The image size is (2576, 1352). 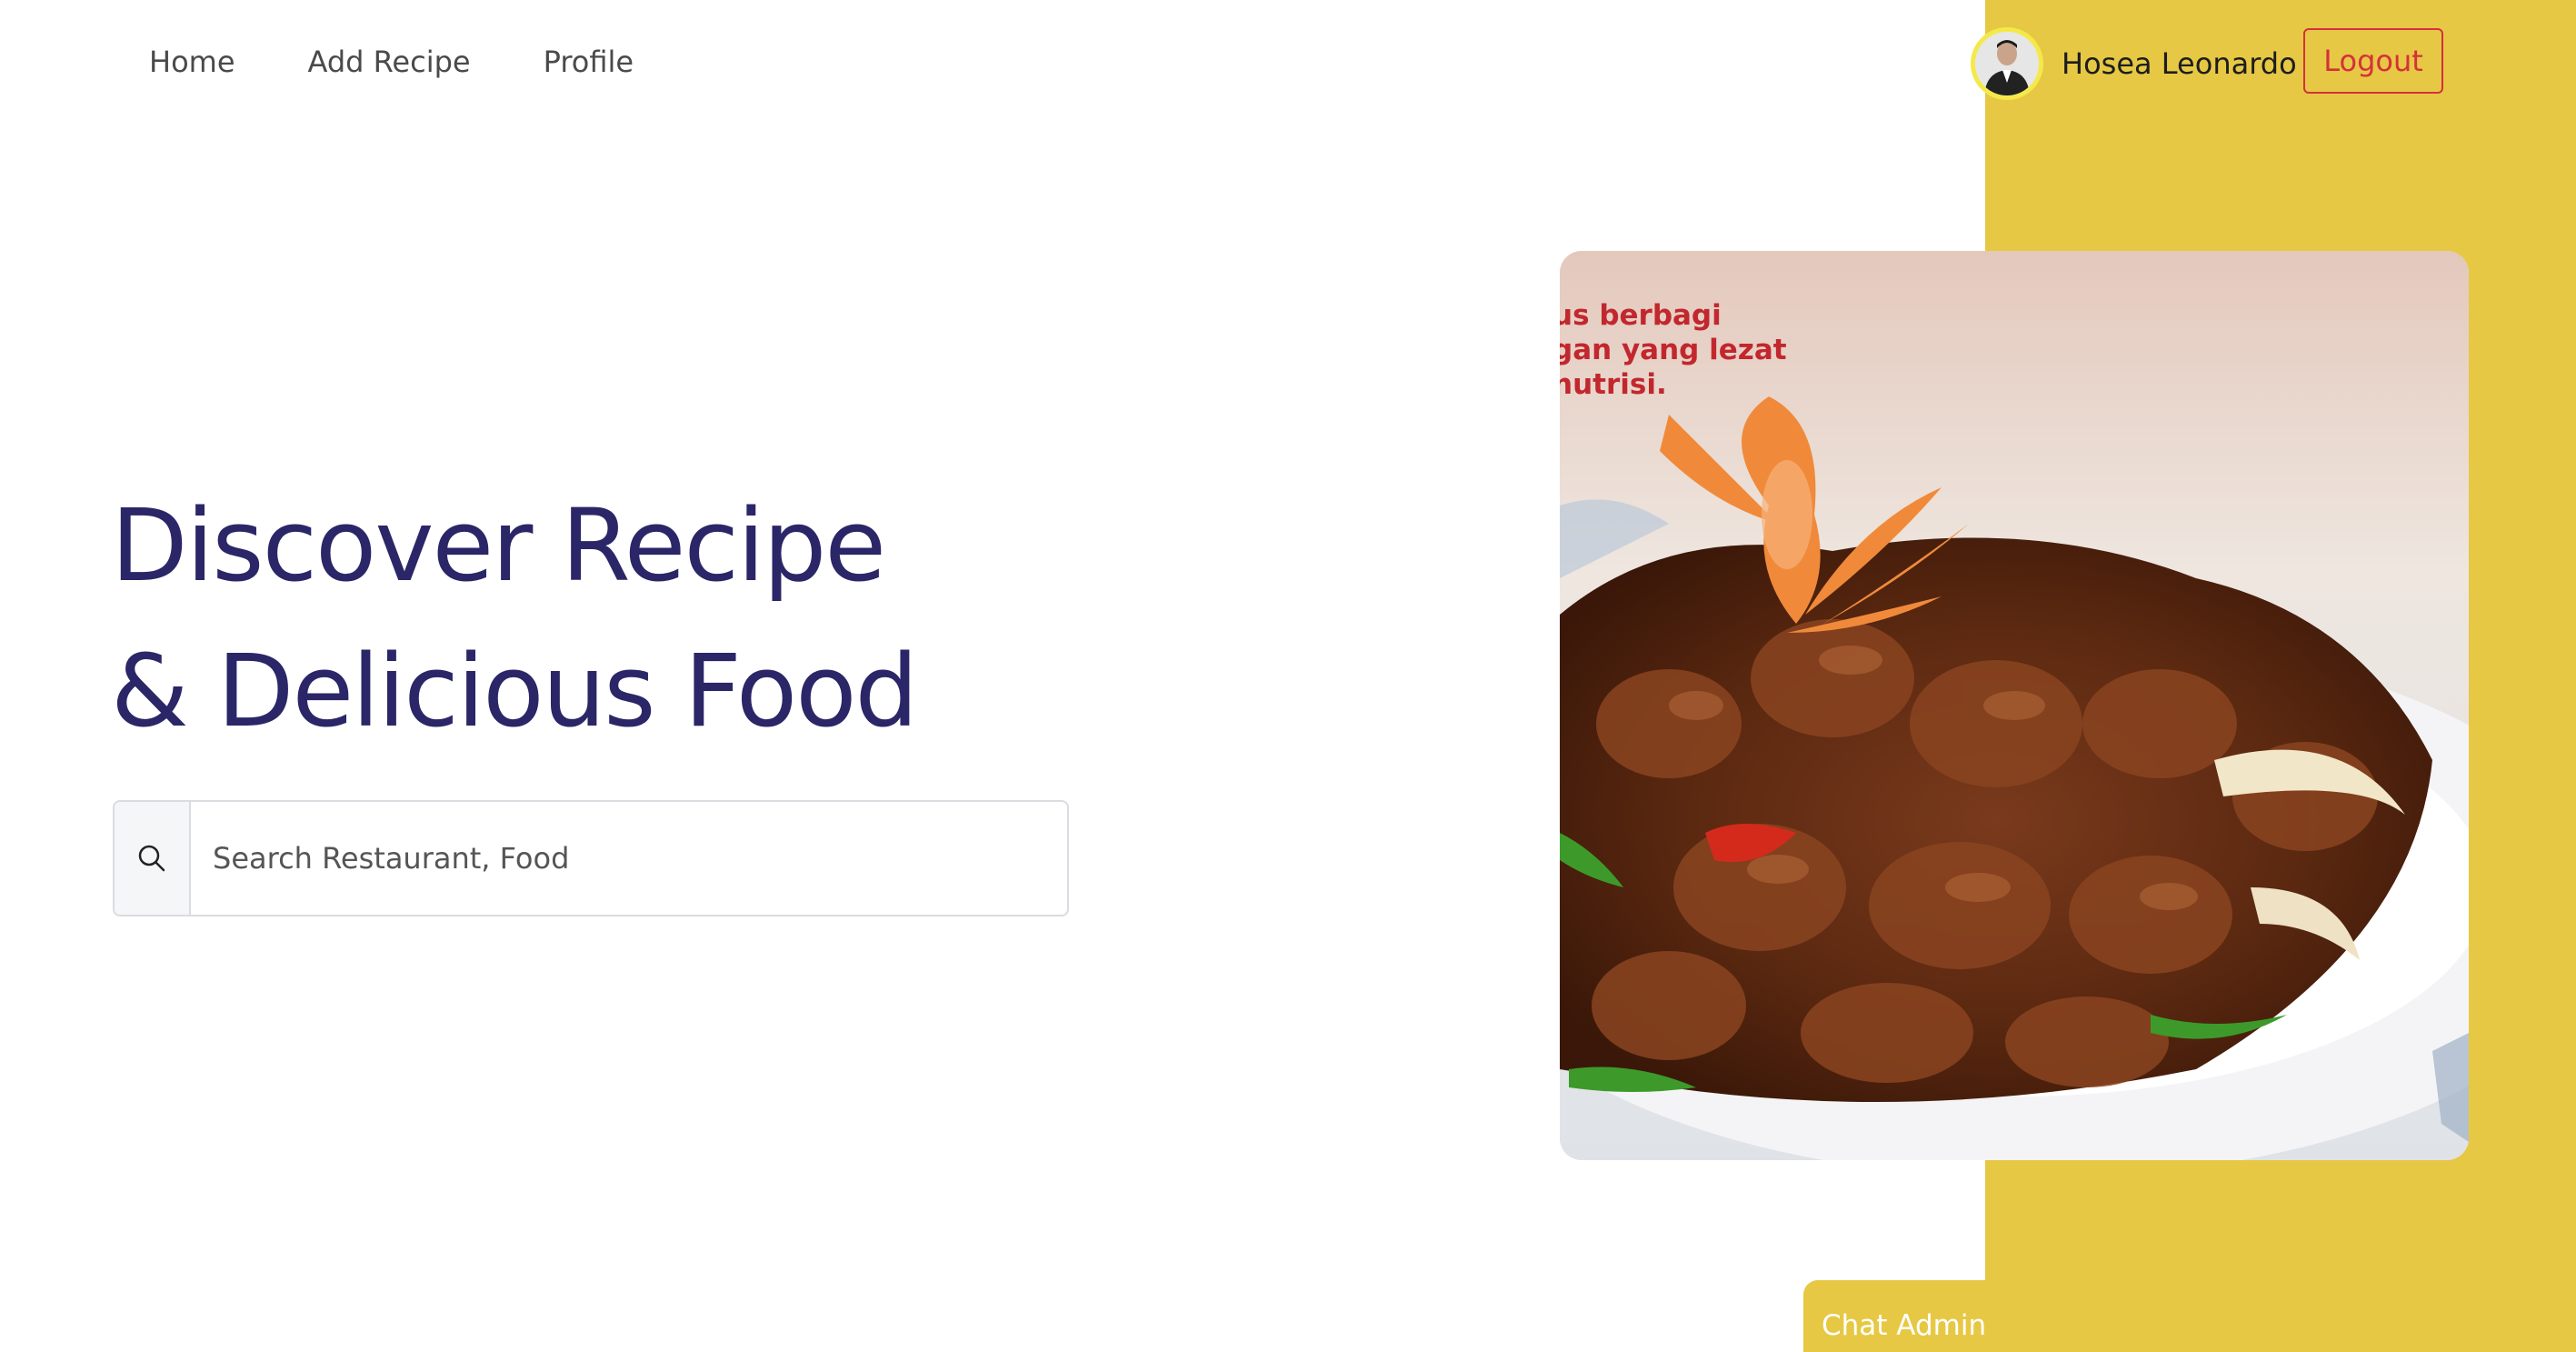 What do you see at coordinates (589, 62) in the screenshot?
I see `nav-profile: Profile` at bounding box center [589, 62].